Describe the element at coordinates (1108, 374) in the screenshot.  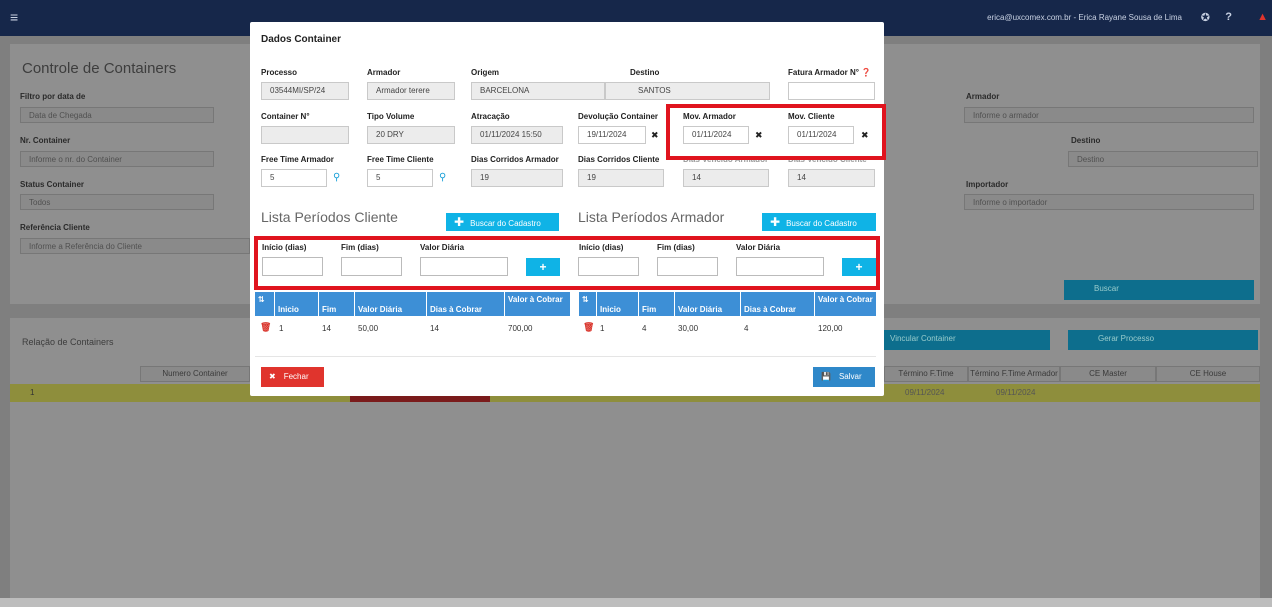
I see `grid-header: CE Master` at that location.